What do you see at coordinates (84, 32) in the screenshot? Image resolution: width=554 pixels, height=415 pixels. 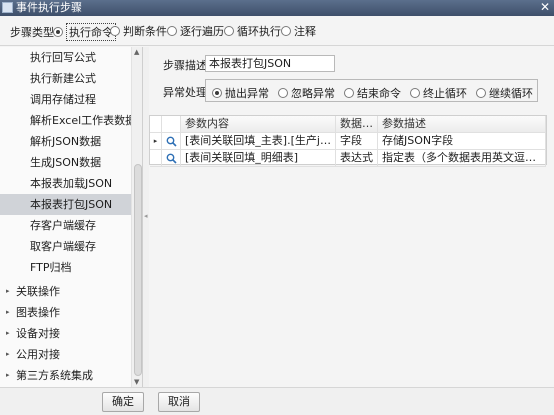 I see `step-type-option-command: 执行命令` at bounding box center [84, 32].